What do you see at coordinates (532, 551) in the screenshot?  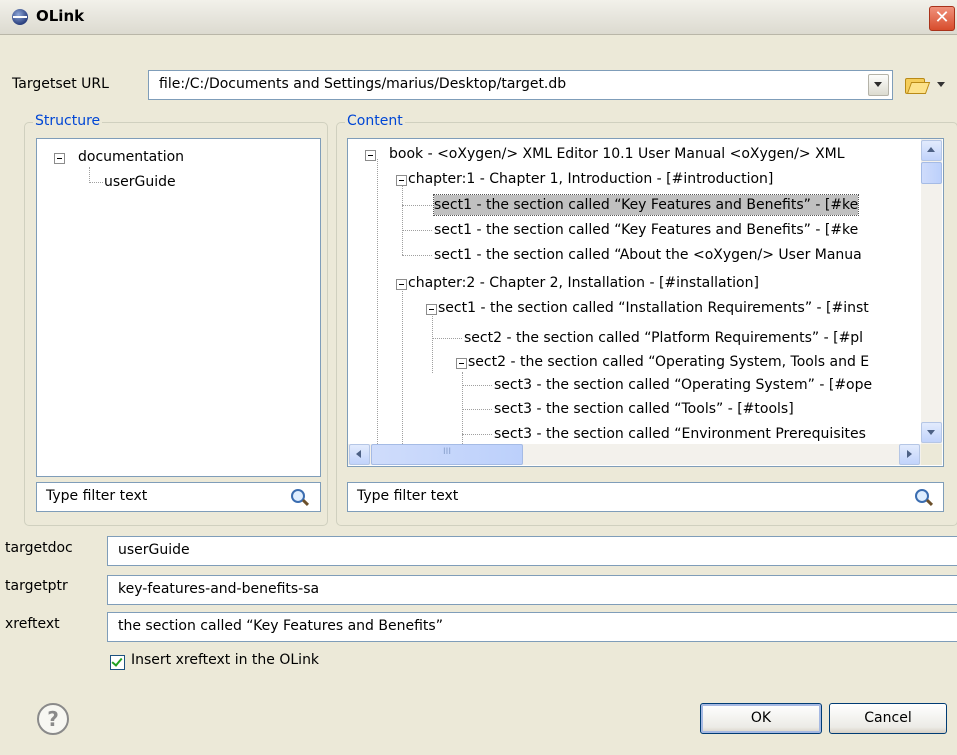 I see `targetdoc-field: userGuide` at bounding box center [532, 551].